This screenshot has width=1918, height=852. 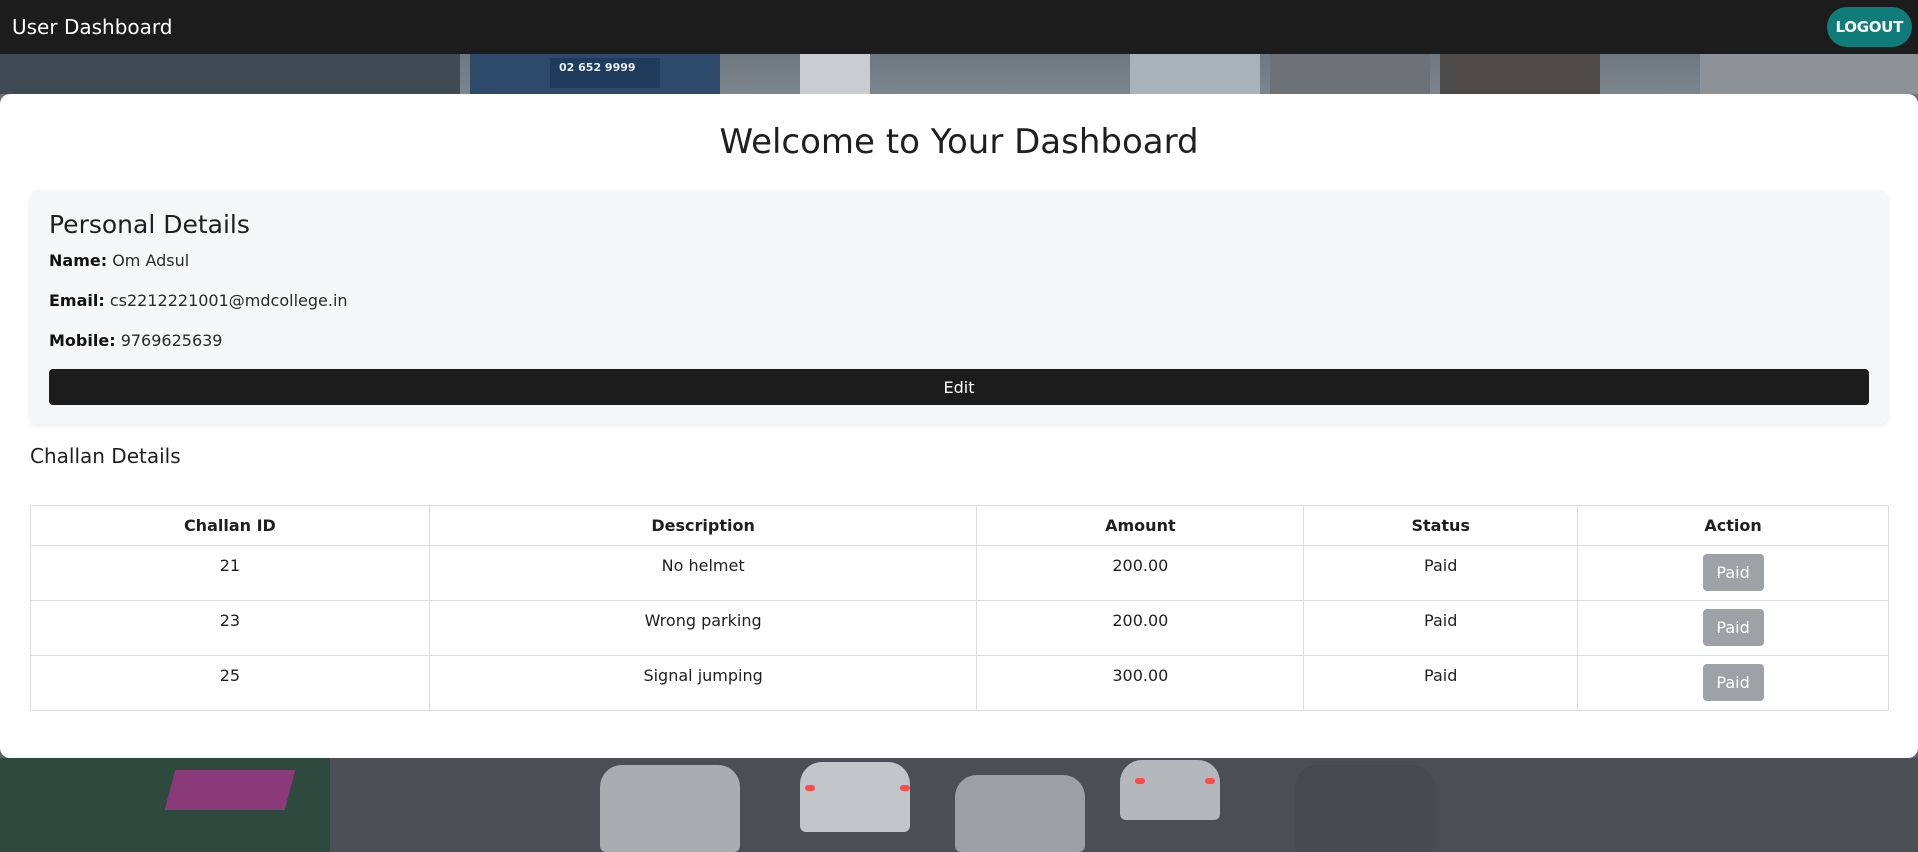 I want to click on table-row: 21 No helmet 200.00 Paid Paid, so click(x=959, y=573).